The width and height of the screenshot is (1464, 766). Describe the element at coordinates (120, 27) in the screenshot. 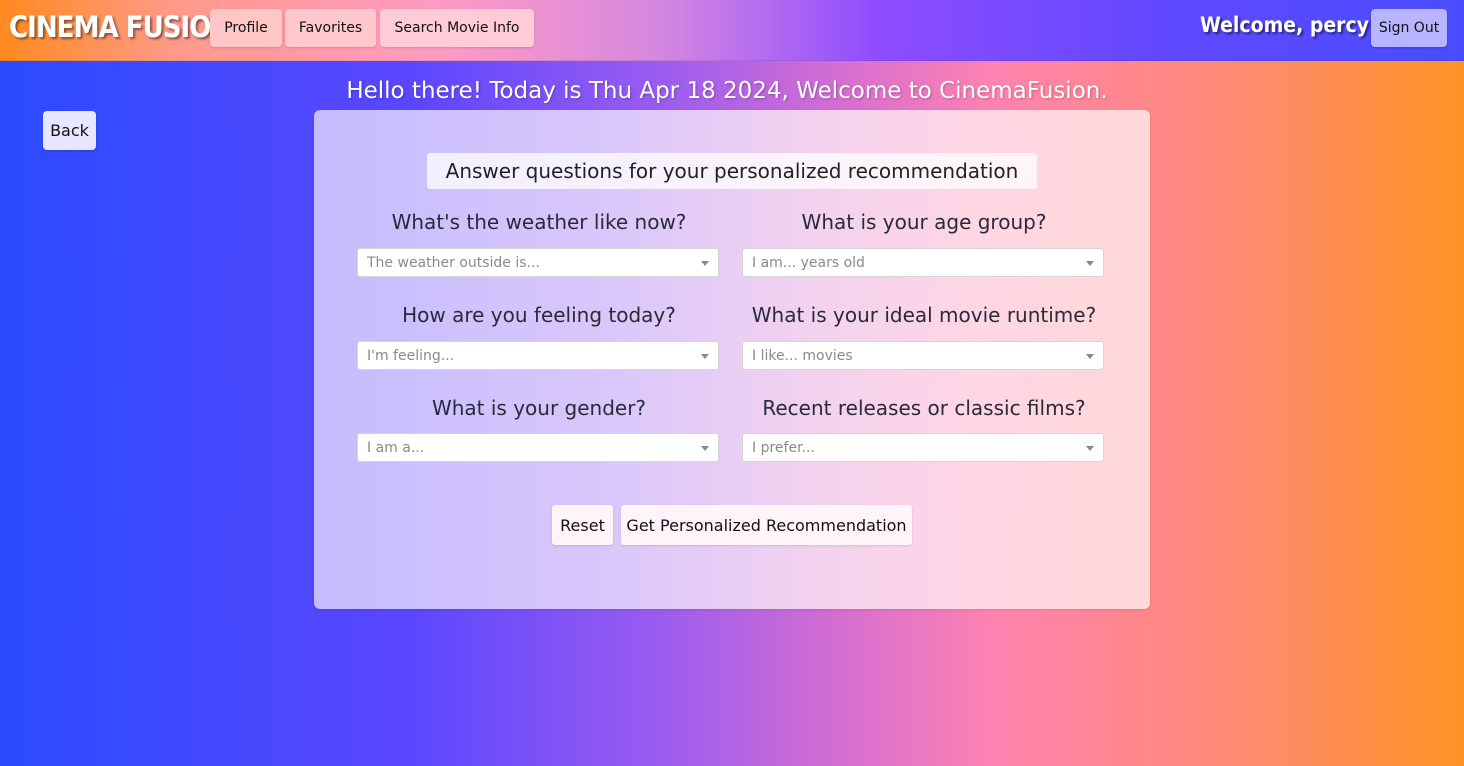

I see `brand-logo: CINEMA FUSION` at that location.